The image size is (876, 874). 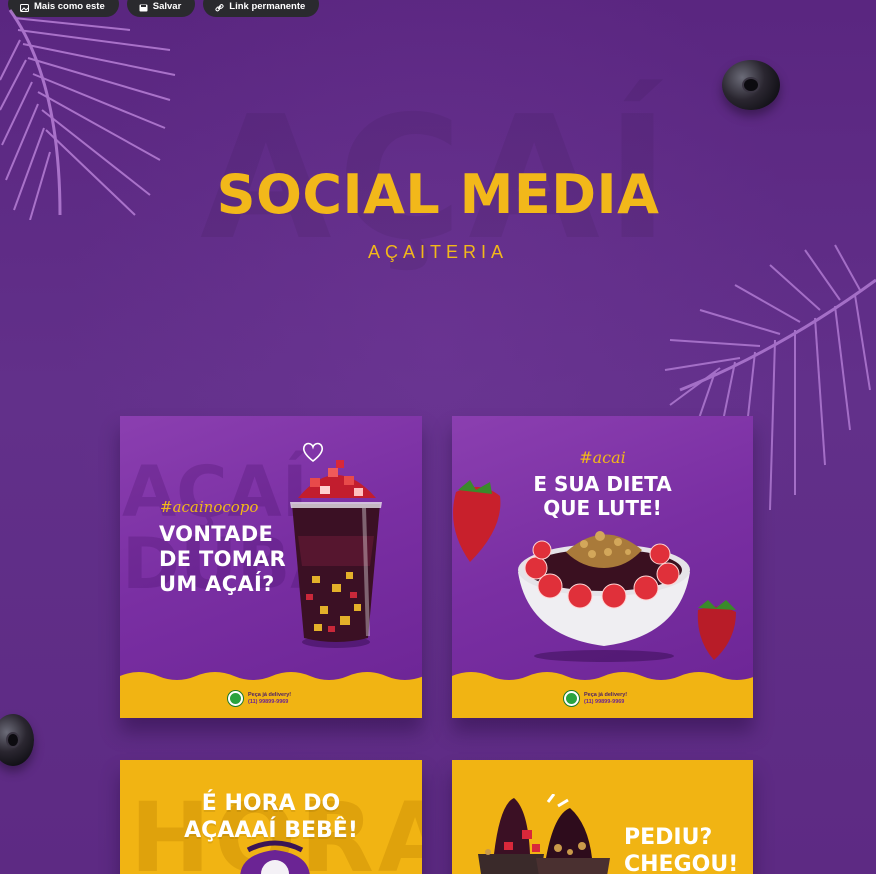 I want to click on card-headline: PEDIU? CHEGOU!, so click(x=681, y=849).